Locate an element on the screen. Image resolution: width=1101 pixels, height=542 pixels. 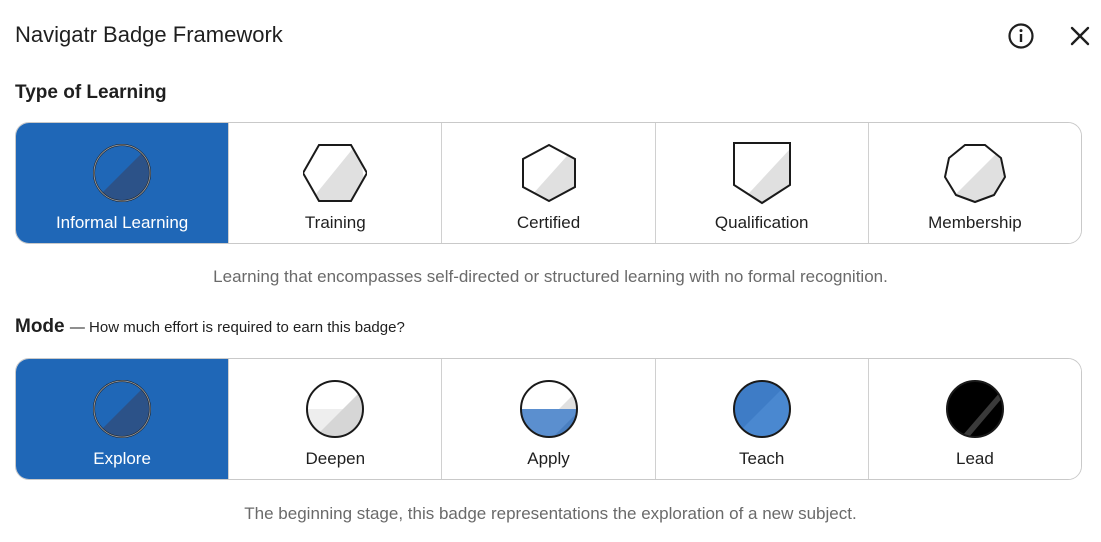
dialog-title: Navigatr Badge Framework is located at coordinates (149, 34).